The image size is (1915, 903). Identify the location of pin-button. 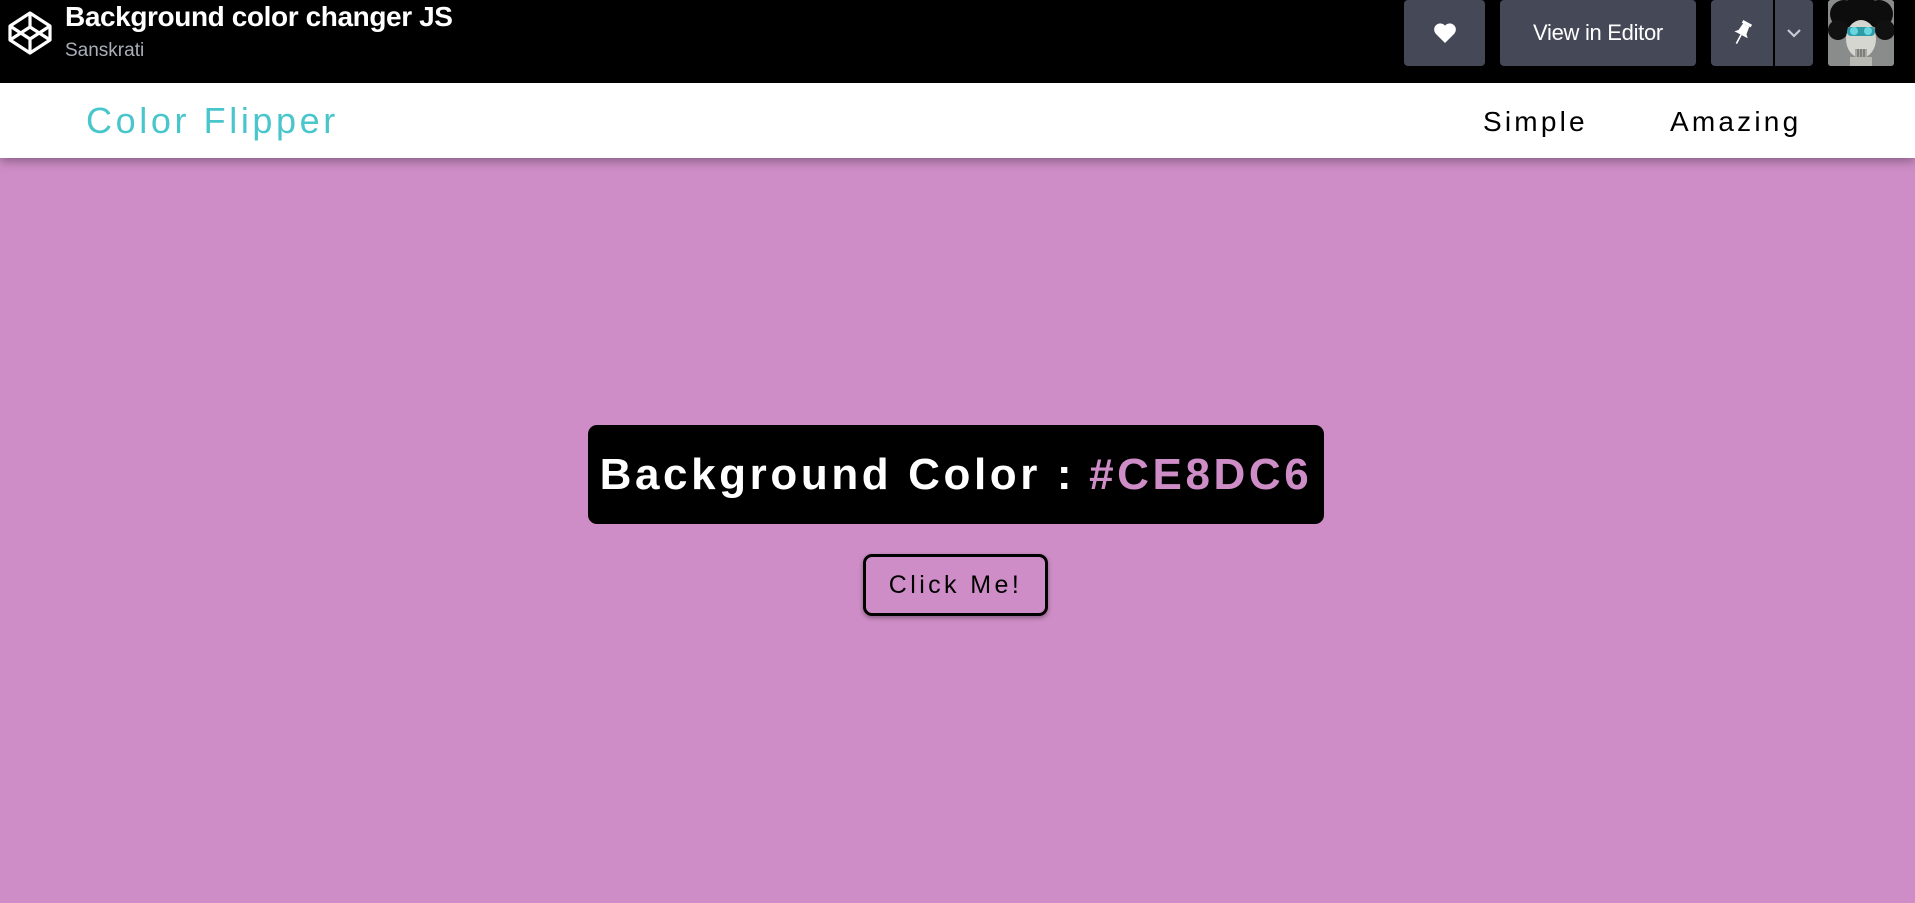
(1742, 33).